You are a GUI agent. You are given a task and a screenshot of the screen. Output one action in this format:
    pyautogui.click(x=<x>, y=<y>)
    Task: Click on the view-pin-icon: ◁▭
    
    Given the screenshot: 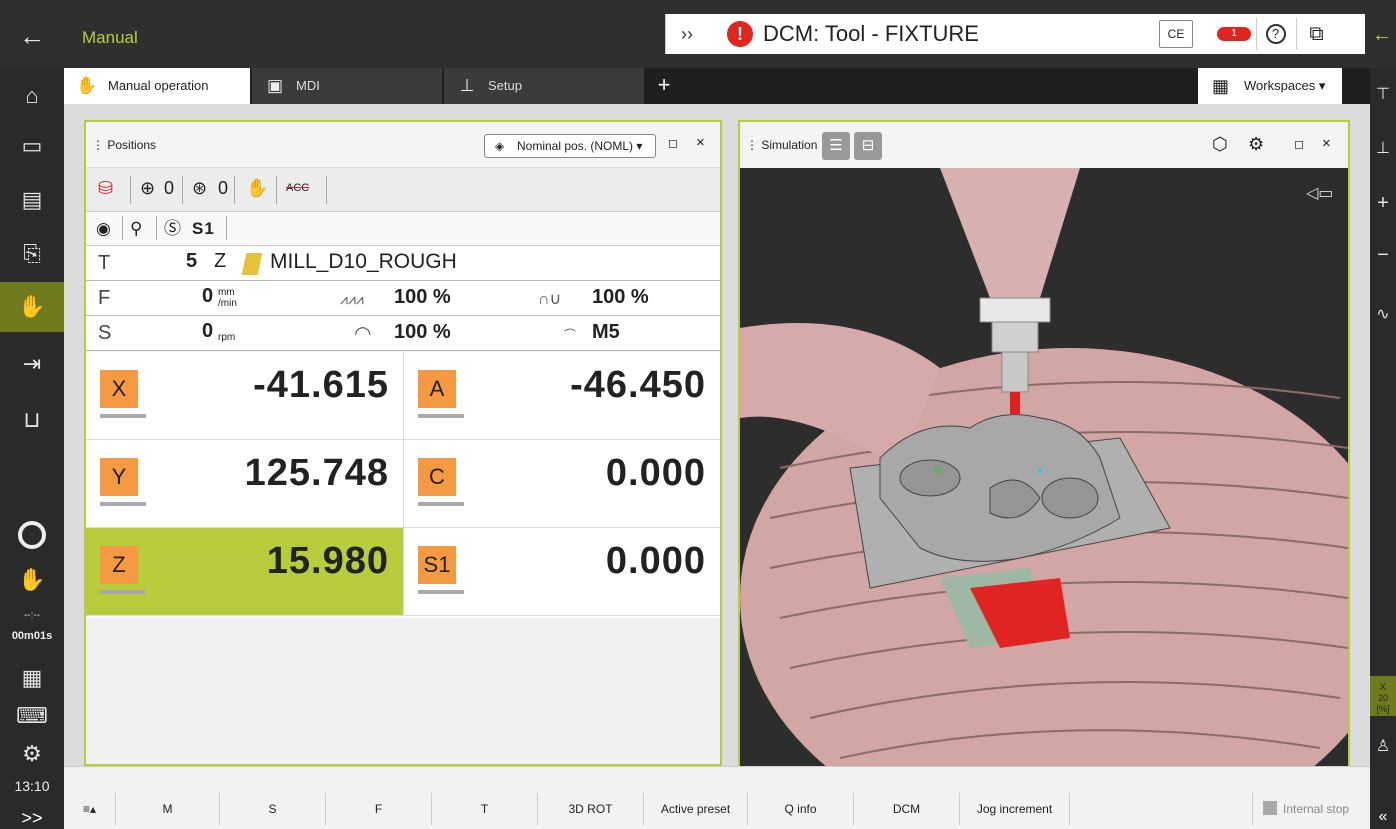 What is the action you would take?
    pyautogui.click(x=1319, y=192)
    